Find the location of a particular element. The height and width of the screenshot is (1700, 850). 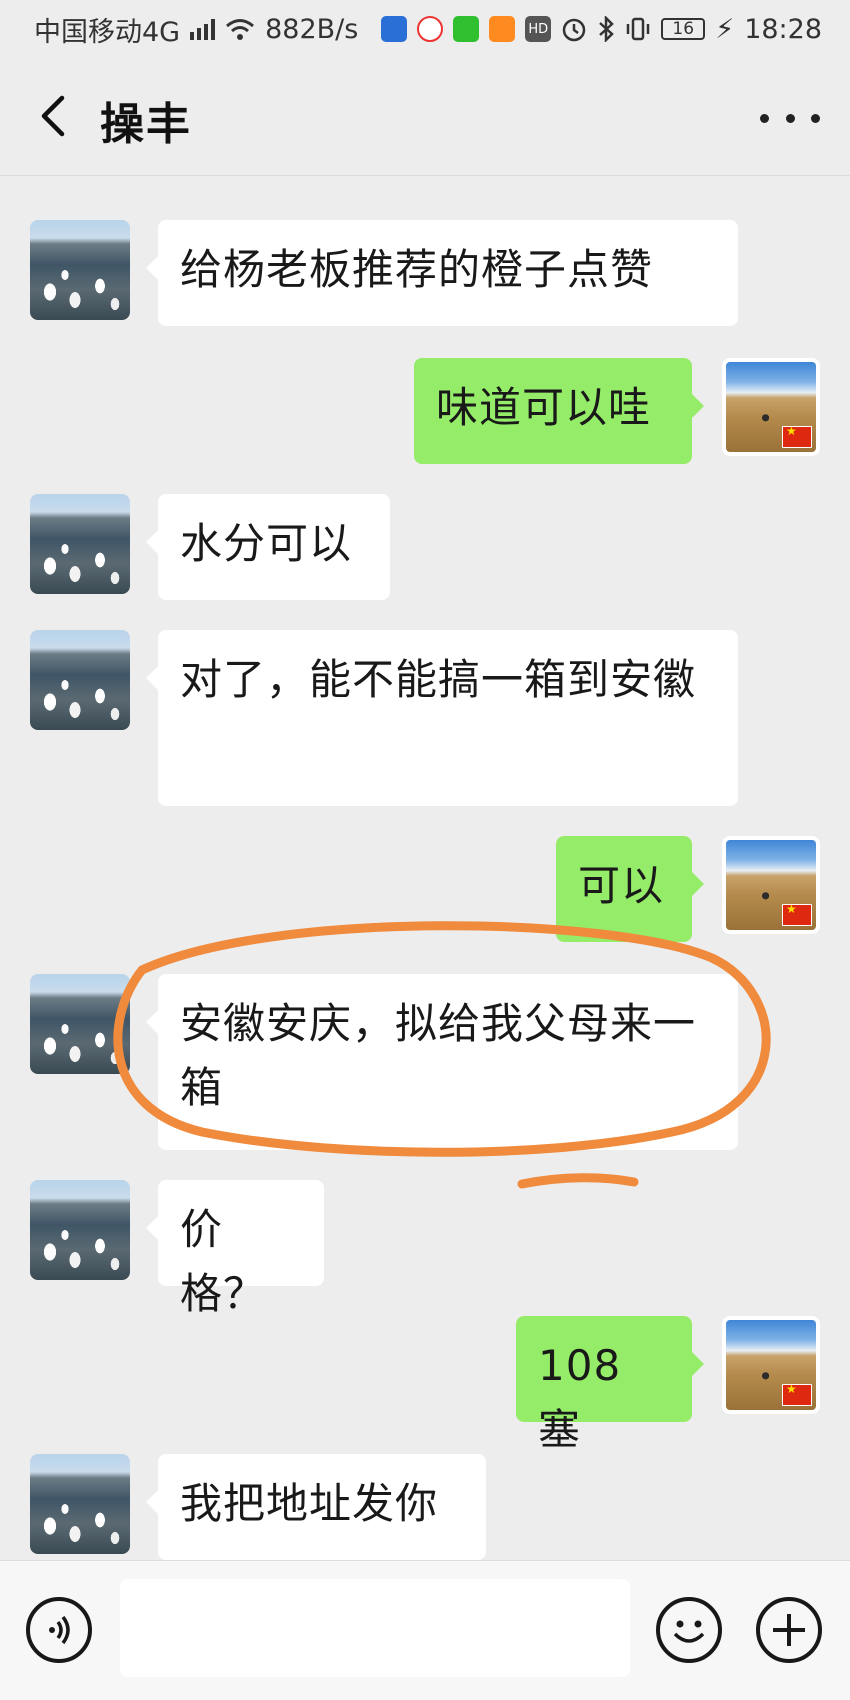

network-speed: 882B/s is located at coordinates (312, 29).